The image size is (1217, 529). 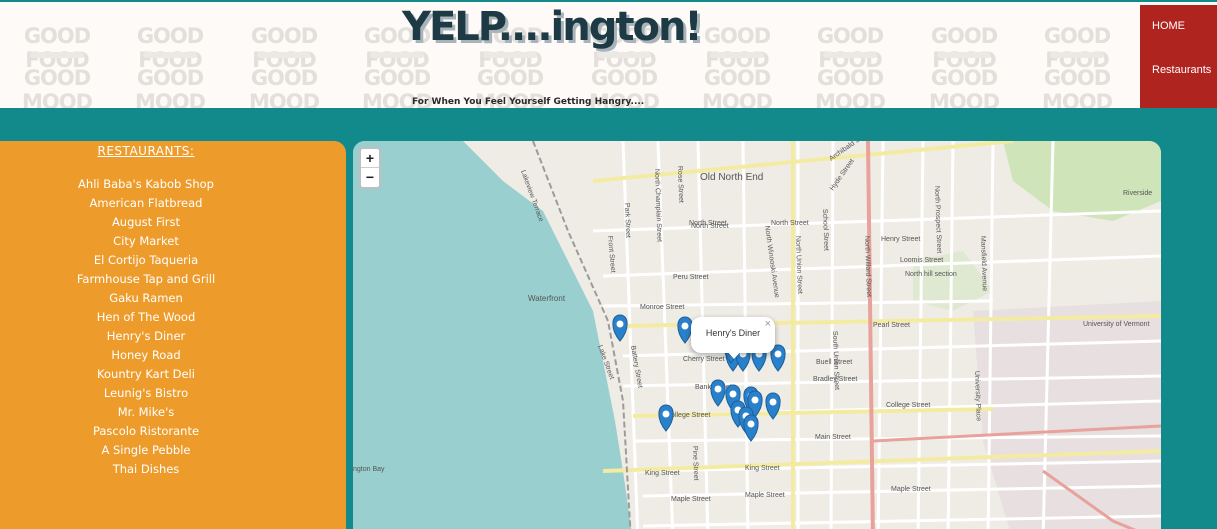 I want to click on restaurant-link: Mr. Mike's, so click(x=146, y=412).